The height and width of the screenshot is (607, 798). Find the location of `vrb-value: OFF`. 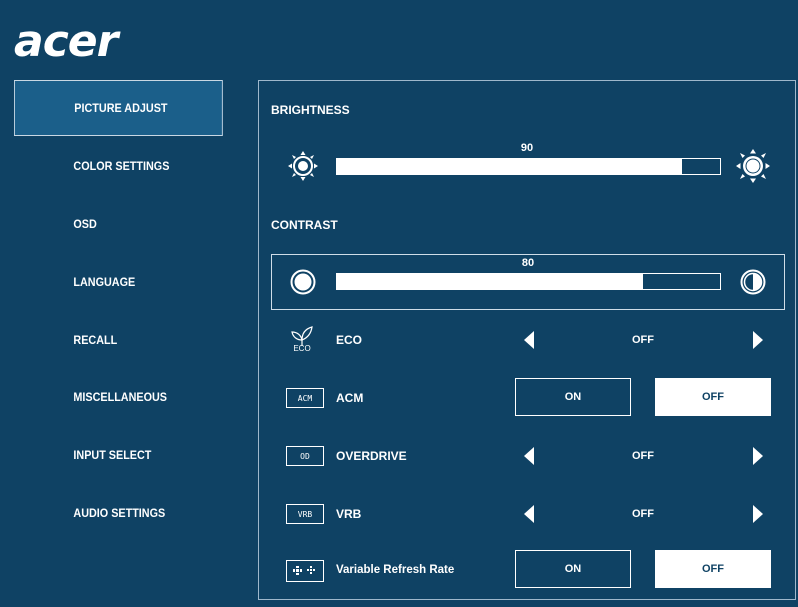

vrb-value: OFF is located at coordinates (643, 514).